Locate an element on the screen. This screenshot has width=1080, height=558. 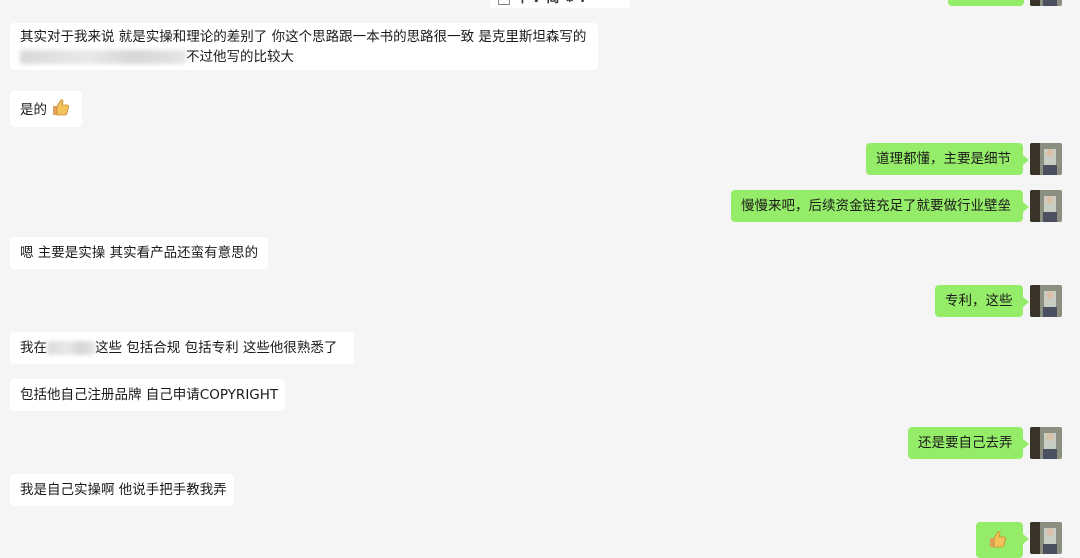
partial-outgoing-bubble is located at coordinates (986, 3).